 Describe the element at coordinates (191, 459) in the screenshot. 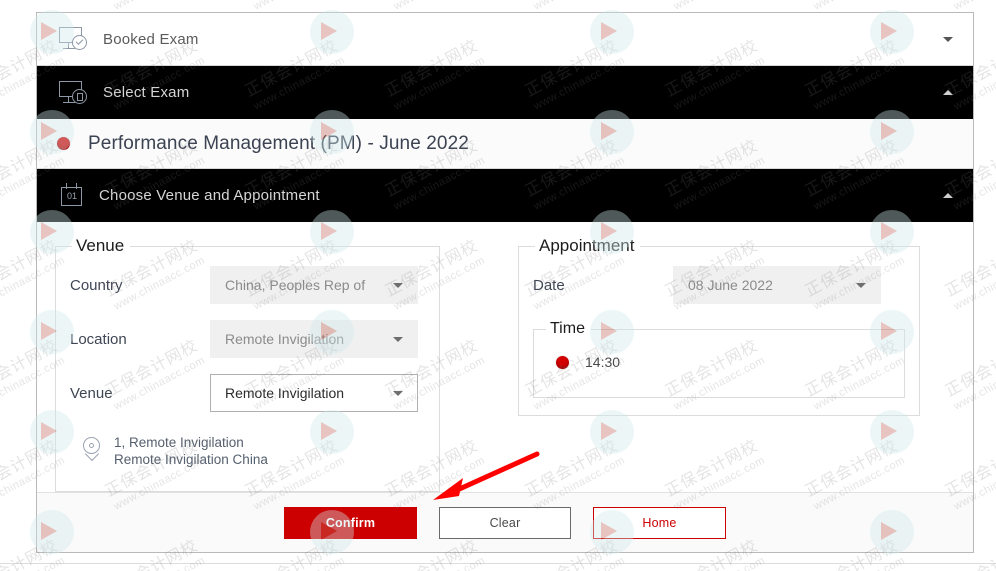

I see `venue-address-line2: Remote Invigilation China` at that location.